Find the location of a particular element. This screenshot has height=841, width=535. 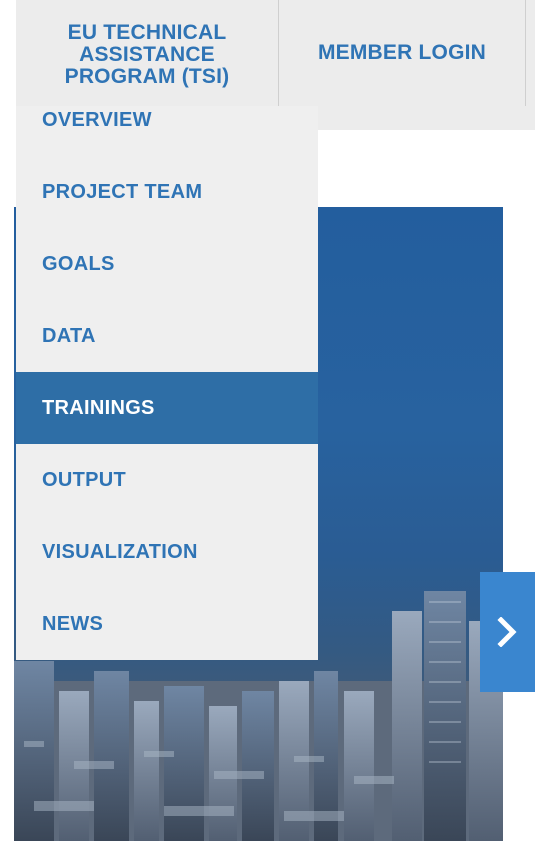

slider-next-button is located at coordinates (507, 632).